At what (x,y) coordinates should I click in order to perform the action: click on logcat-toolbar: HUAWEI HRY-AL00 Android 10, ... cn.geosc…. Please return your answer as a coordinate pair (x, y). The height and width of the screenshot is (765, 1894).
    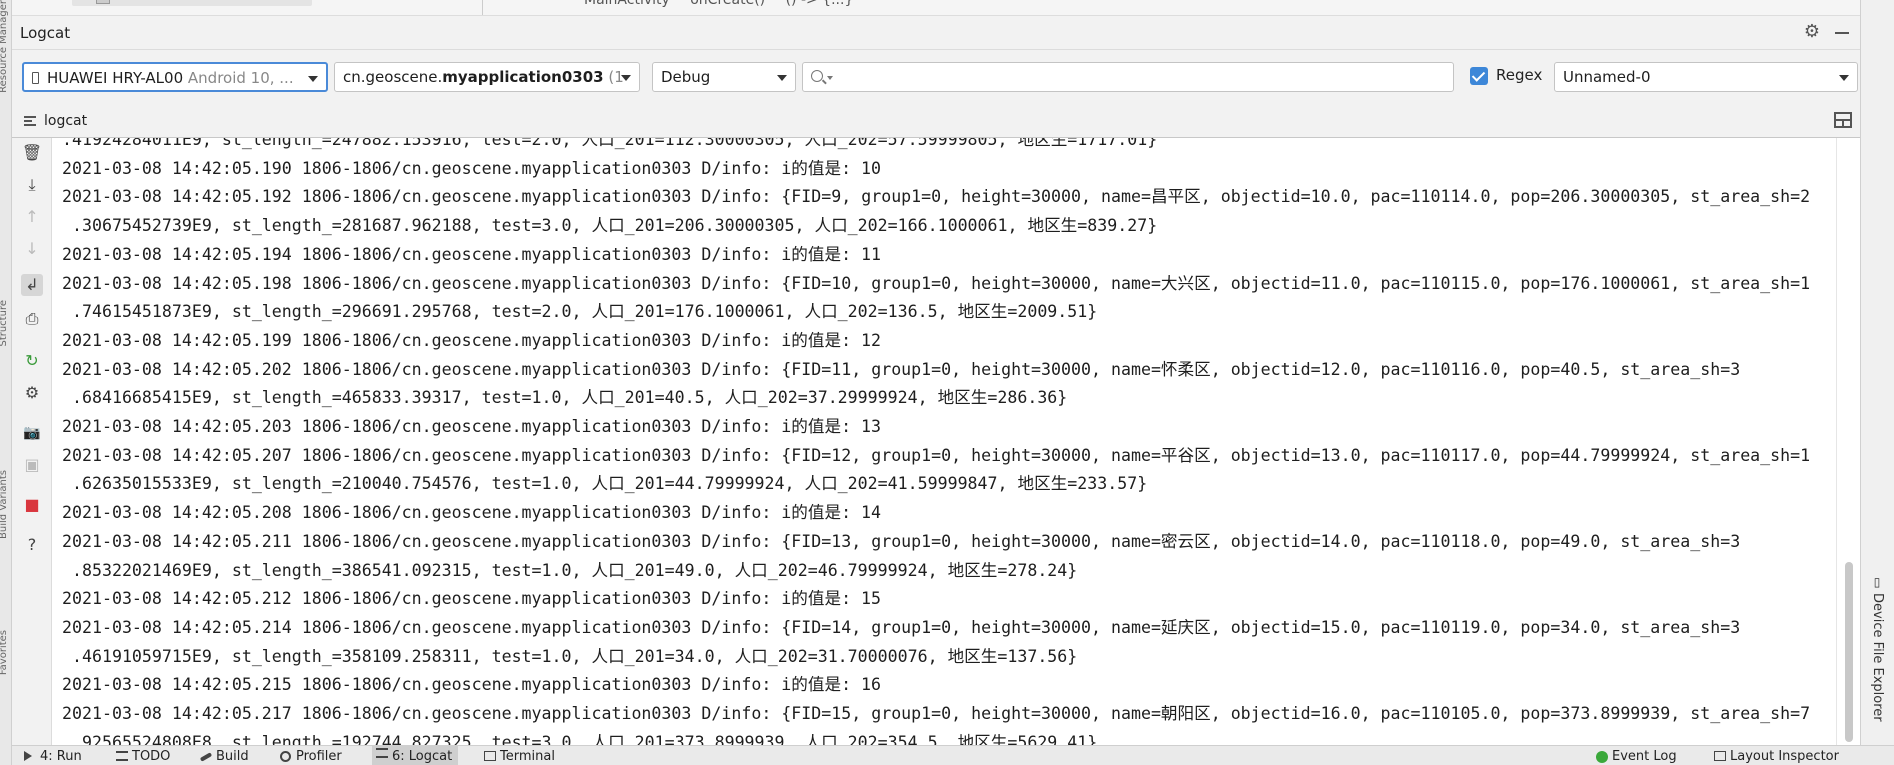
    Looking at the image, I should click on (936, 77).